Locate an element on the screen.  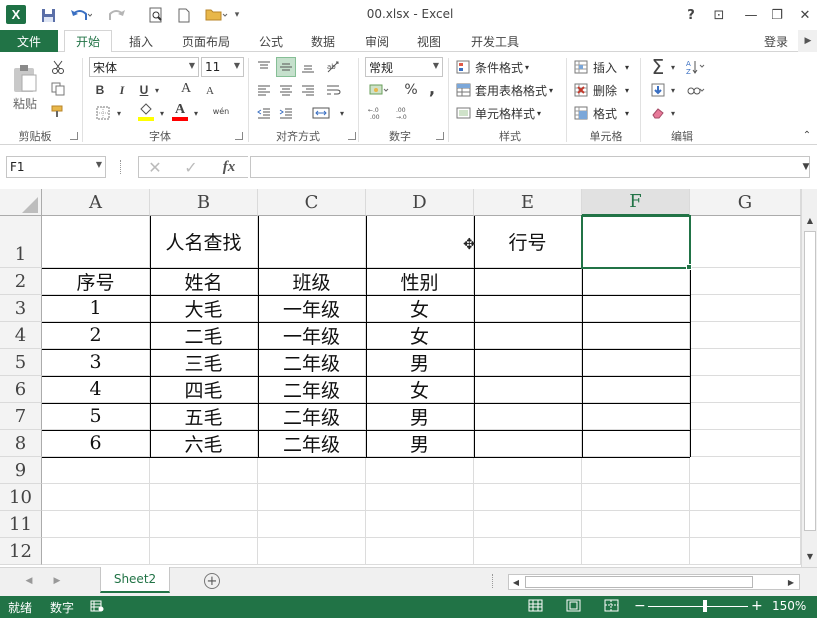
collapse-ribbon-icon: ⌃ is located at coordinates (807, 135).